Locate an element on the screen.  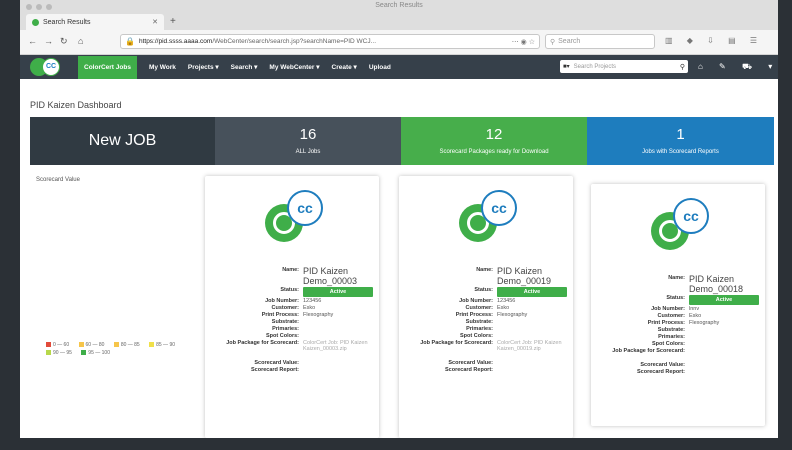
title-bar: Search Results is located at coordinates (399, 7).